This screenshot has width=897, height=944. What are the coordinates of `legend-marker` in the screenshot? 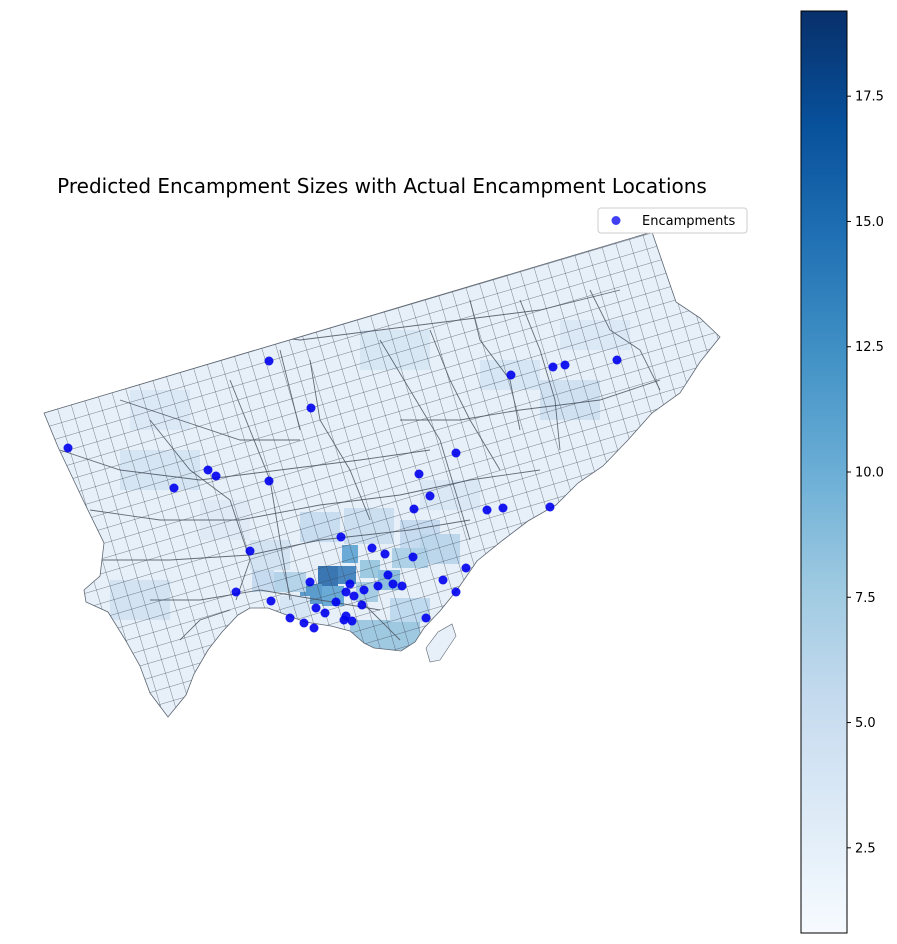 It's located at (616, 220).